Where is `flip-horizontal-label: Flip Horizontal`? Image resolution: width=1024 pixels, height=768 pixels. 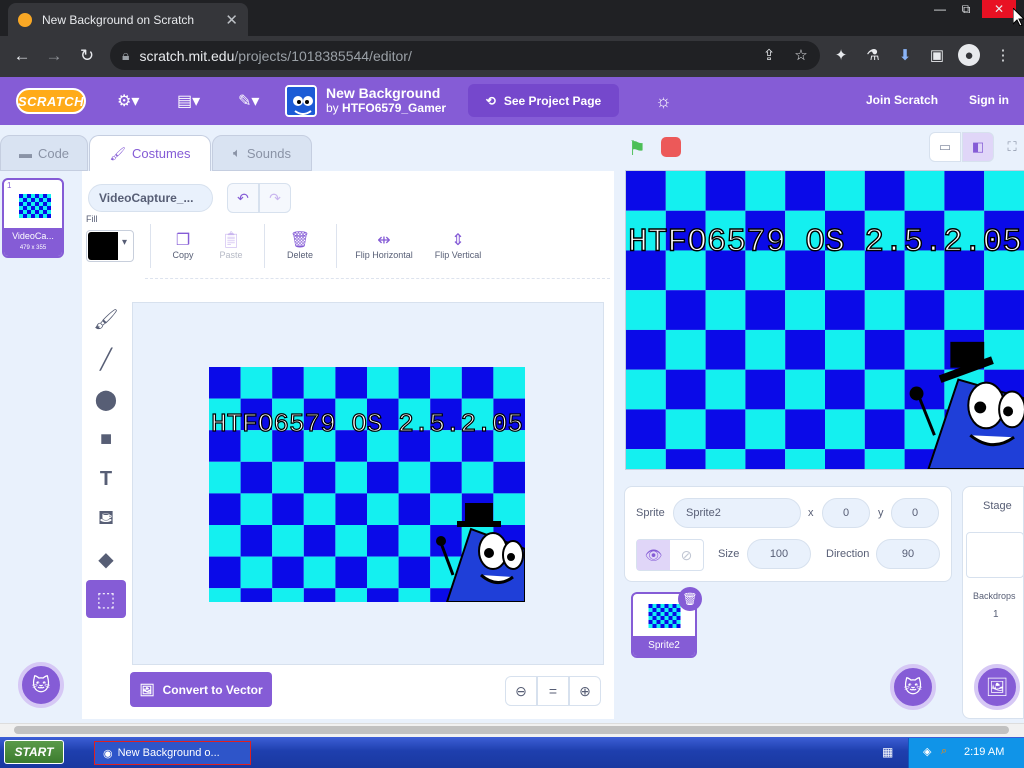
flip-horizontal-label: Flip Horizontal is located at coordinates (384, 255).